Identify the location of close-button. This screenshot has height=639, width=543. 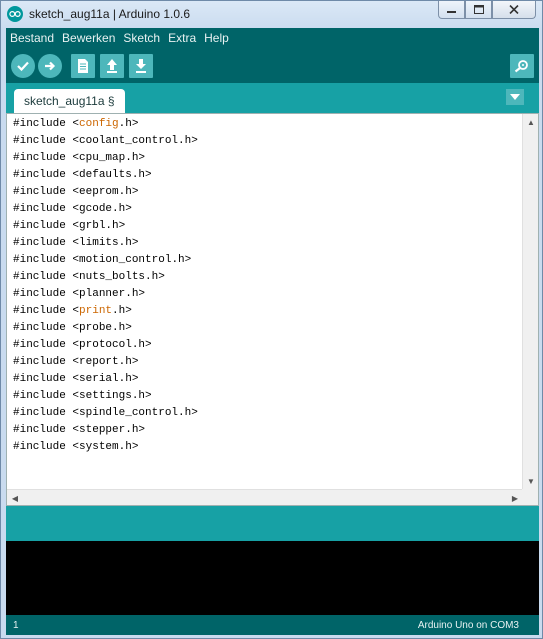
(514, 10).